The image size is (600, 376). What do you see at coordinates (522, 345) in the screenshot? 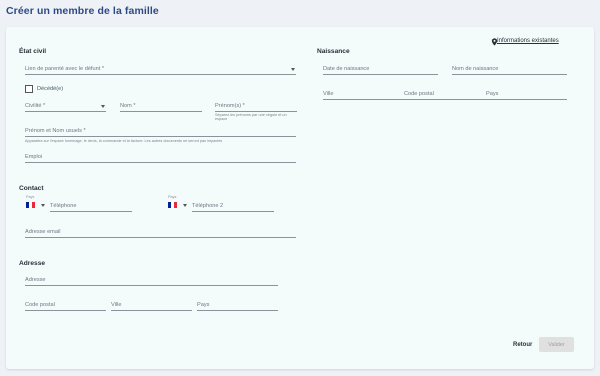
I see `retour-button: Retour` at bounding box center [522, 345].